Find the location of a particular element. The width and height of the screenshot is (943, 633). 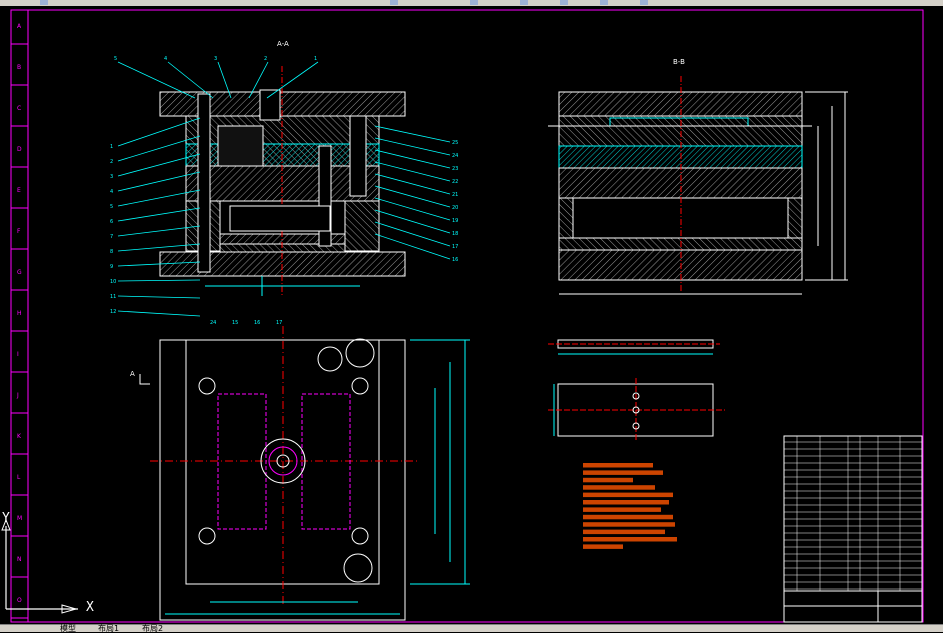

part-view-plate is located at coordinates (636, 390).